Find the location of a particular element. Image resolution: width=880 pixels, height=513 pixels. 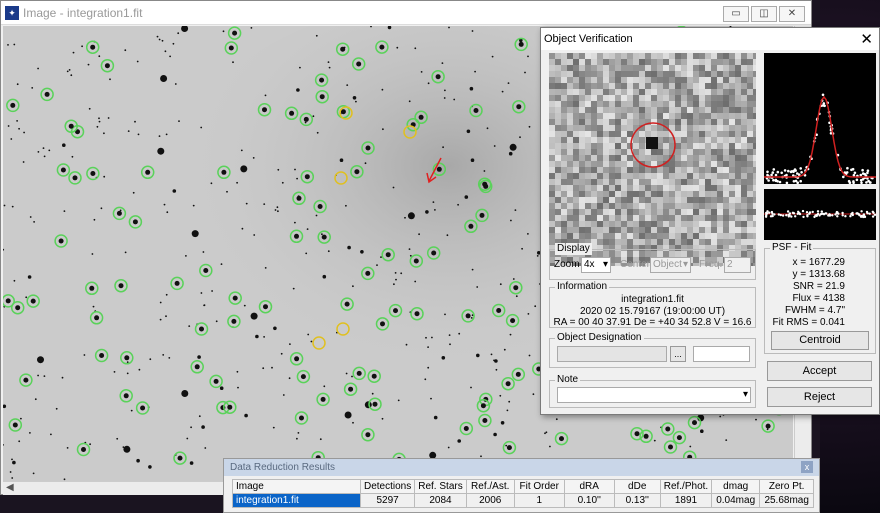

column-header: Image is located at coordinates (296, 486).